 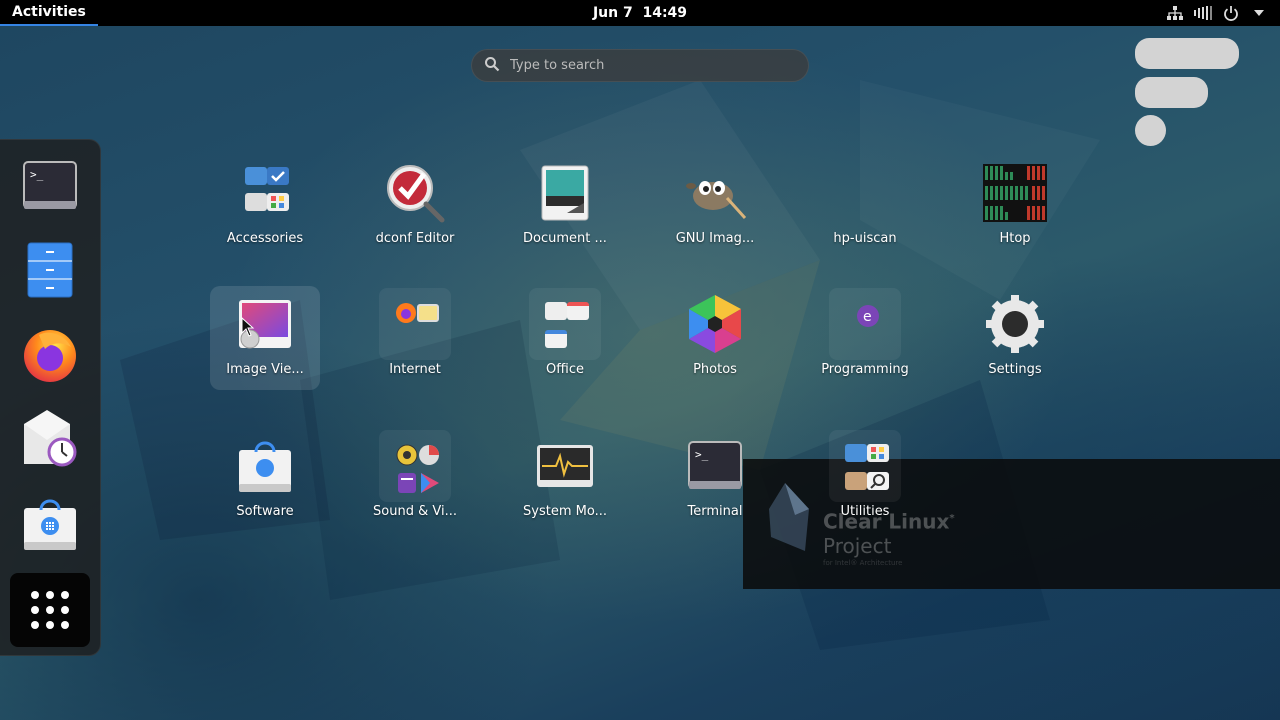 I want to click on gimp-icon, so click(x=715, y=193).